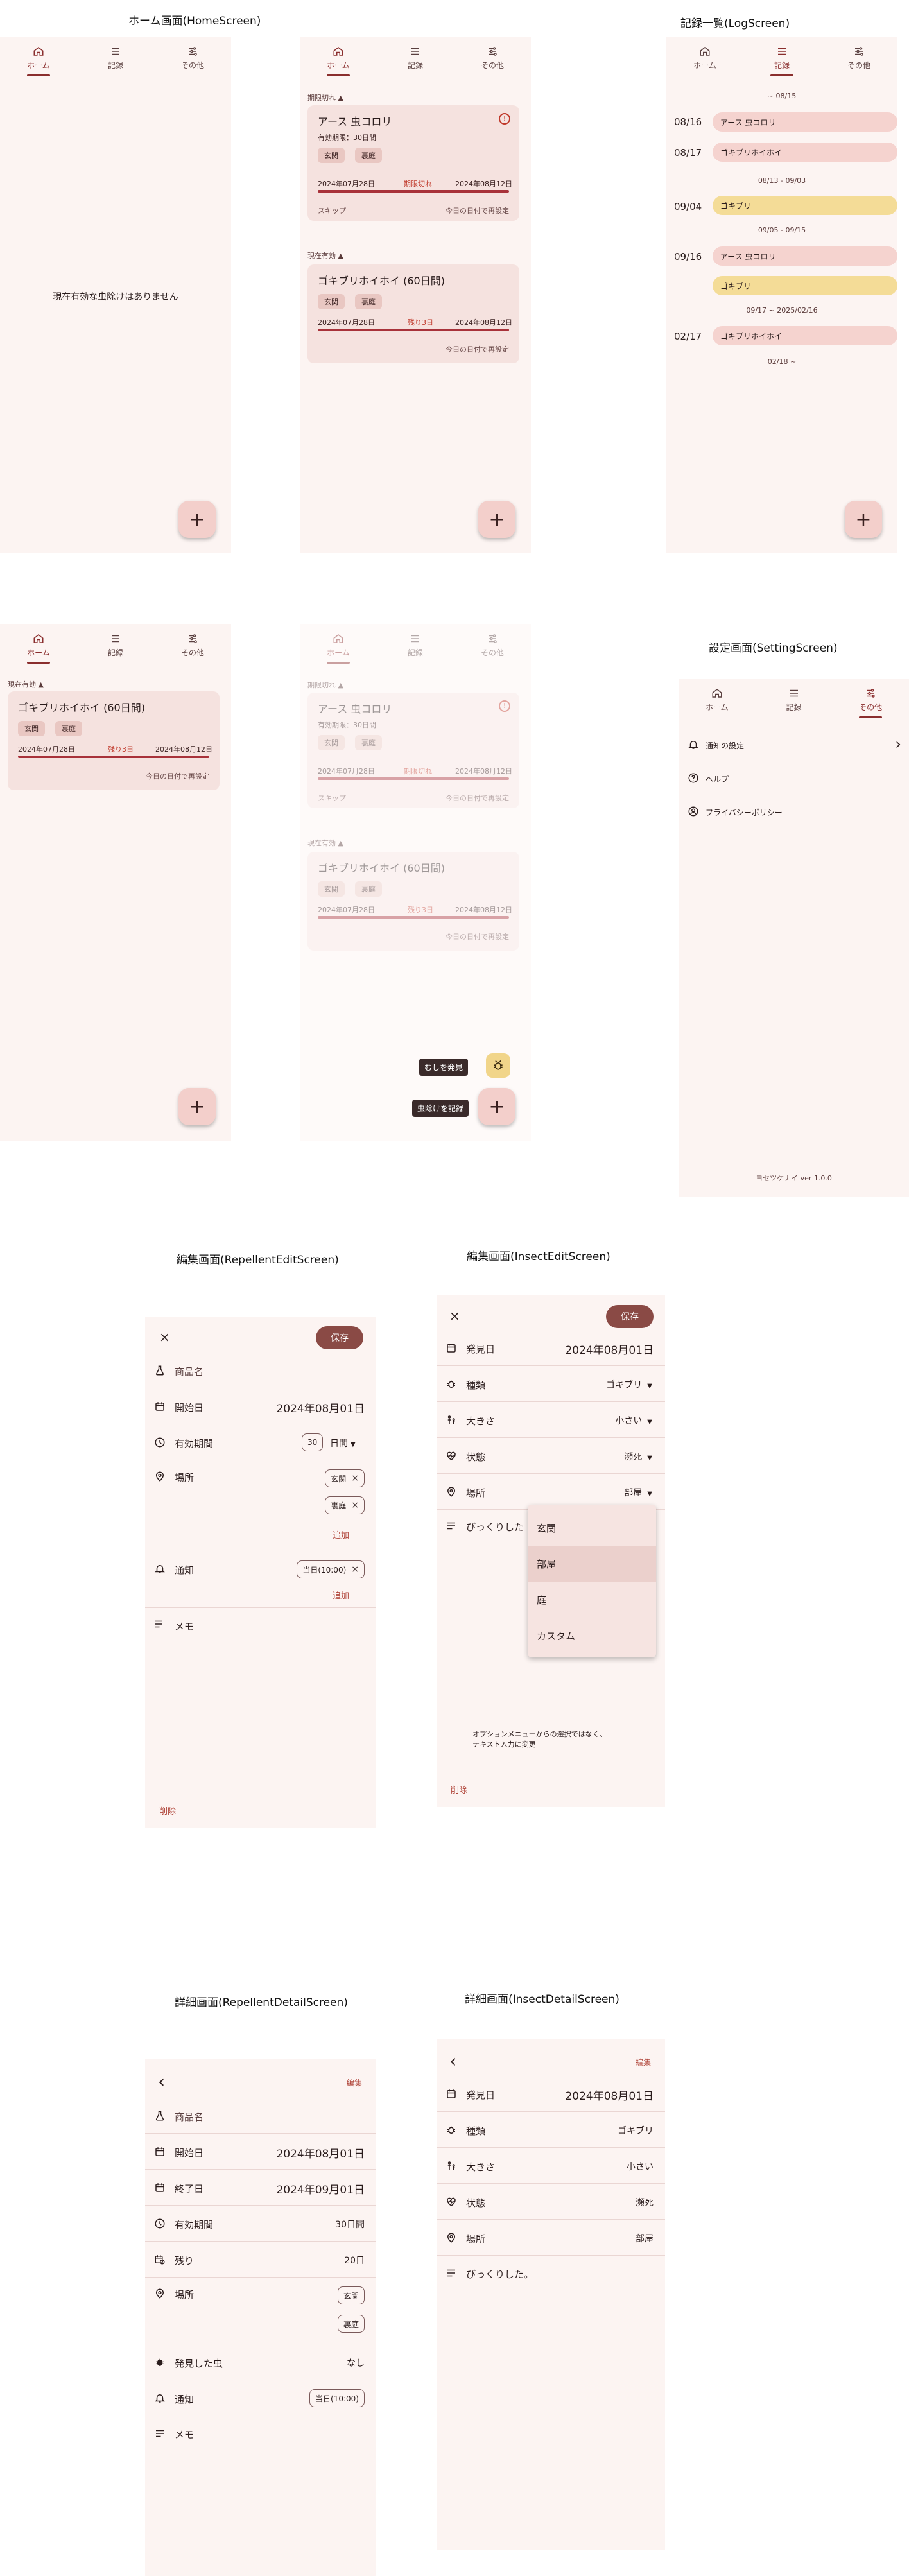  I want to click on map-pin-icon, so click(451, 1492).